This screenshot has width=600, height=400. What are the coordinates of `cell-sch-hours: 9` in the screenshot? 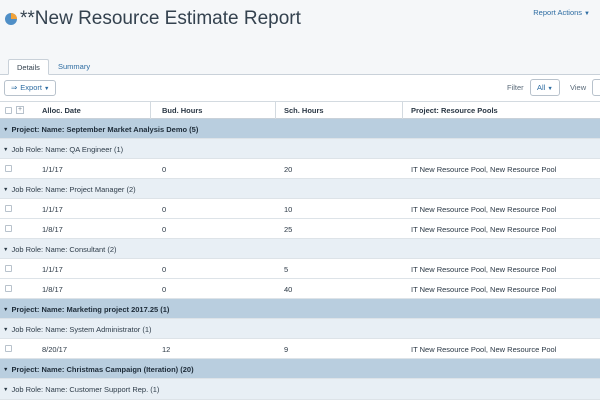 It's located at (286, 349).